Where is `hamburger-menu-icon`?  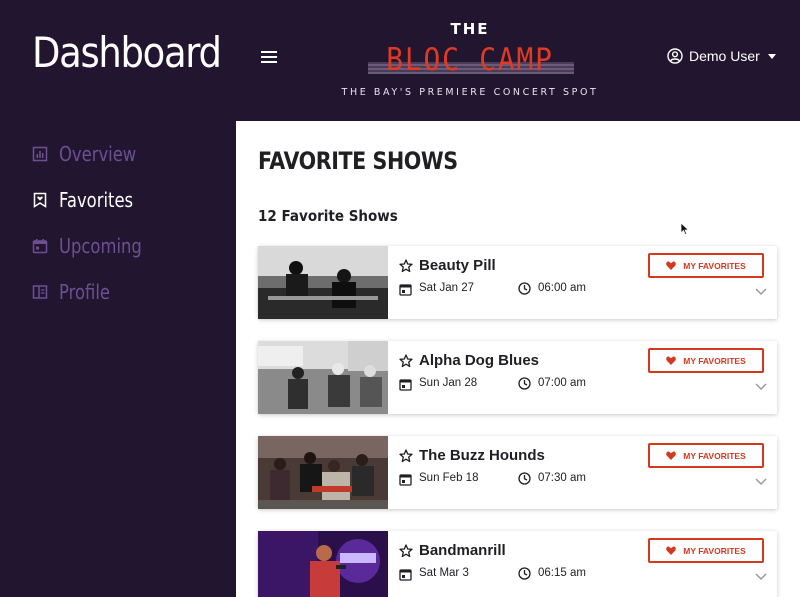 hamburger-menu-icon is located at coordinates (269, 58).